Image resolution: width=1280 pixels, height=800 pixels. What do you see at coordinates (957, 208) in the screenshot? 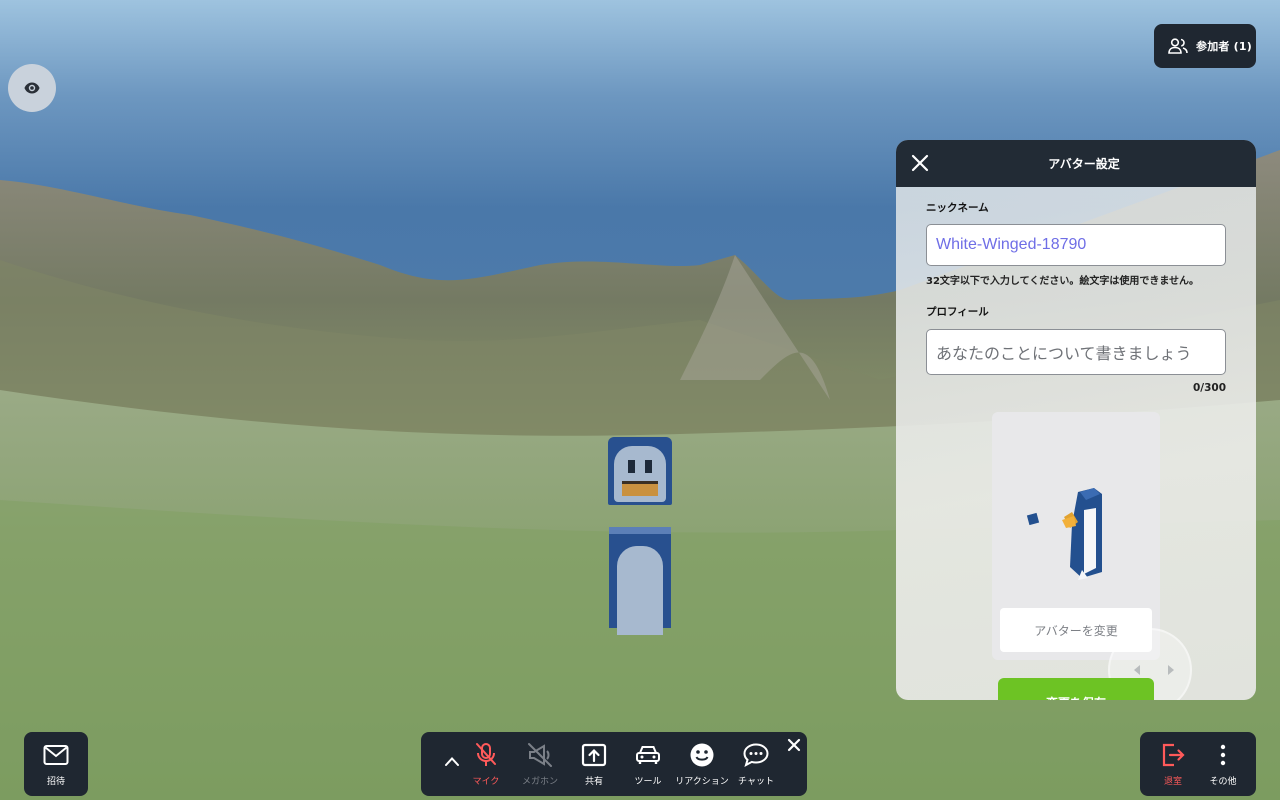
I see `nickname-label: ニックネーム` at bounding box center [957, 208].